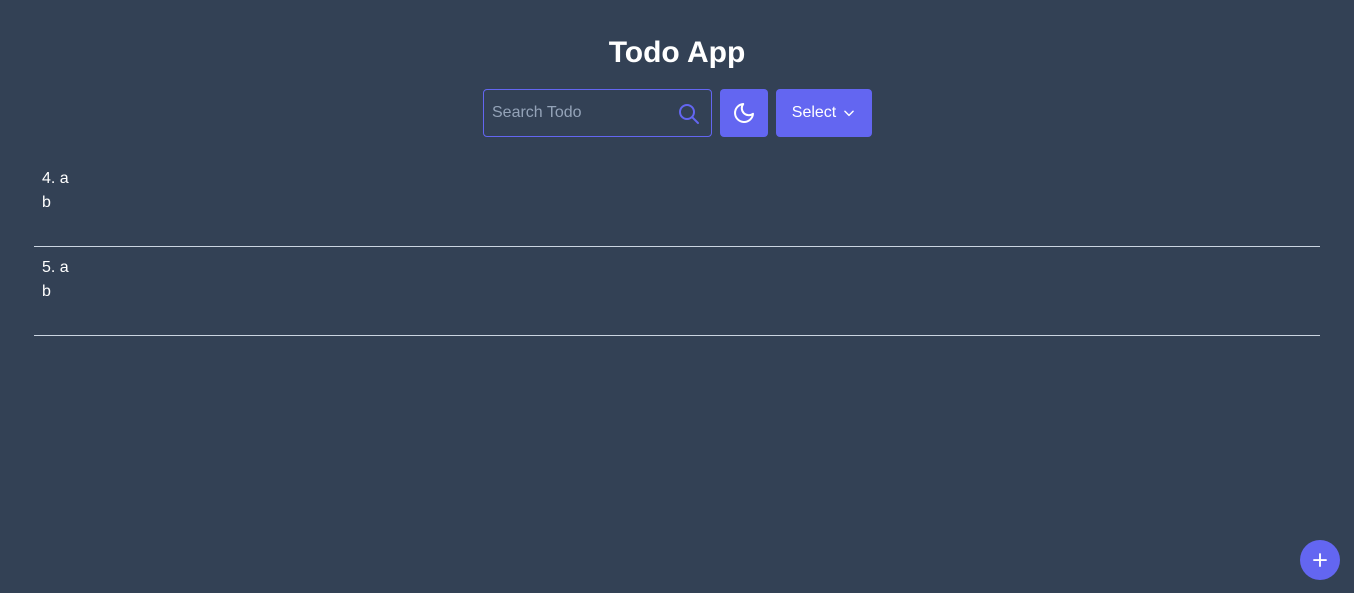  What do you see at coordinates (49, 178) in the screenshot?
I see `todo-number: 4.` at bounding box center [49, 178].